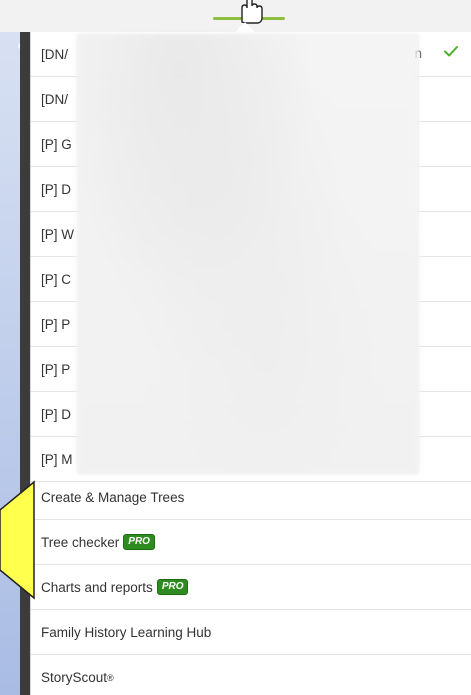 The image size is (471, 695). What do you see at coordinates (97, 587) in the screenshot?
I see `menu-action-label: Charts and reports` at bounding box center [97, 587].